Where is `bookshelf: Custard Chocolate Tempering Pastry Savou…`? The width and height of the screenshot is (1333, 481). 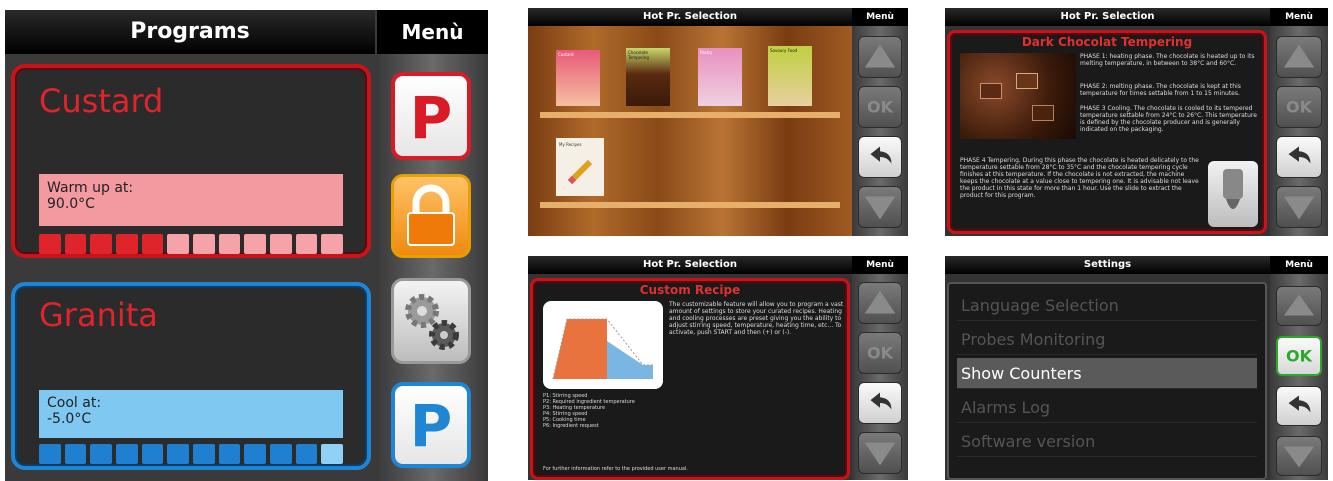
bookshelf: Custard Chocolate Tempering Pastry Savou… is located at coordinates (690, 131).